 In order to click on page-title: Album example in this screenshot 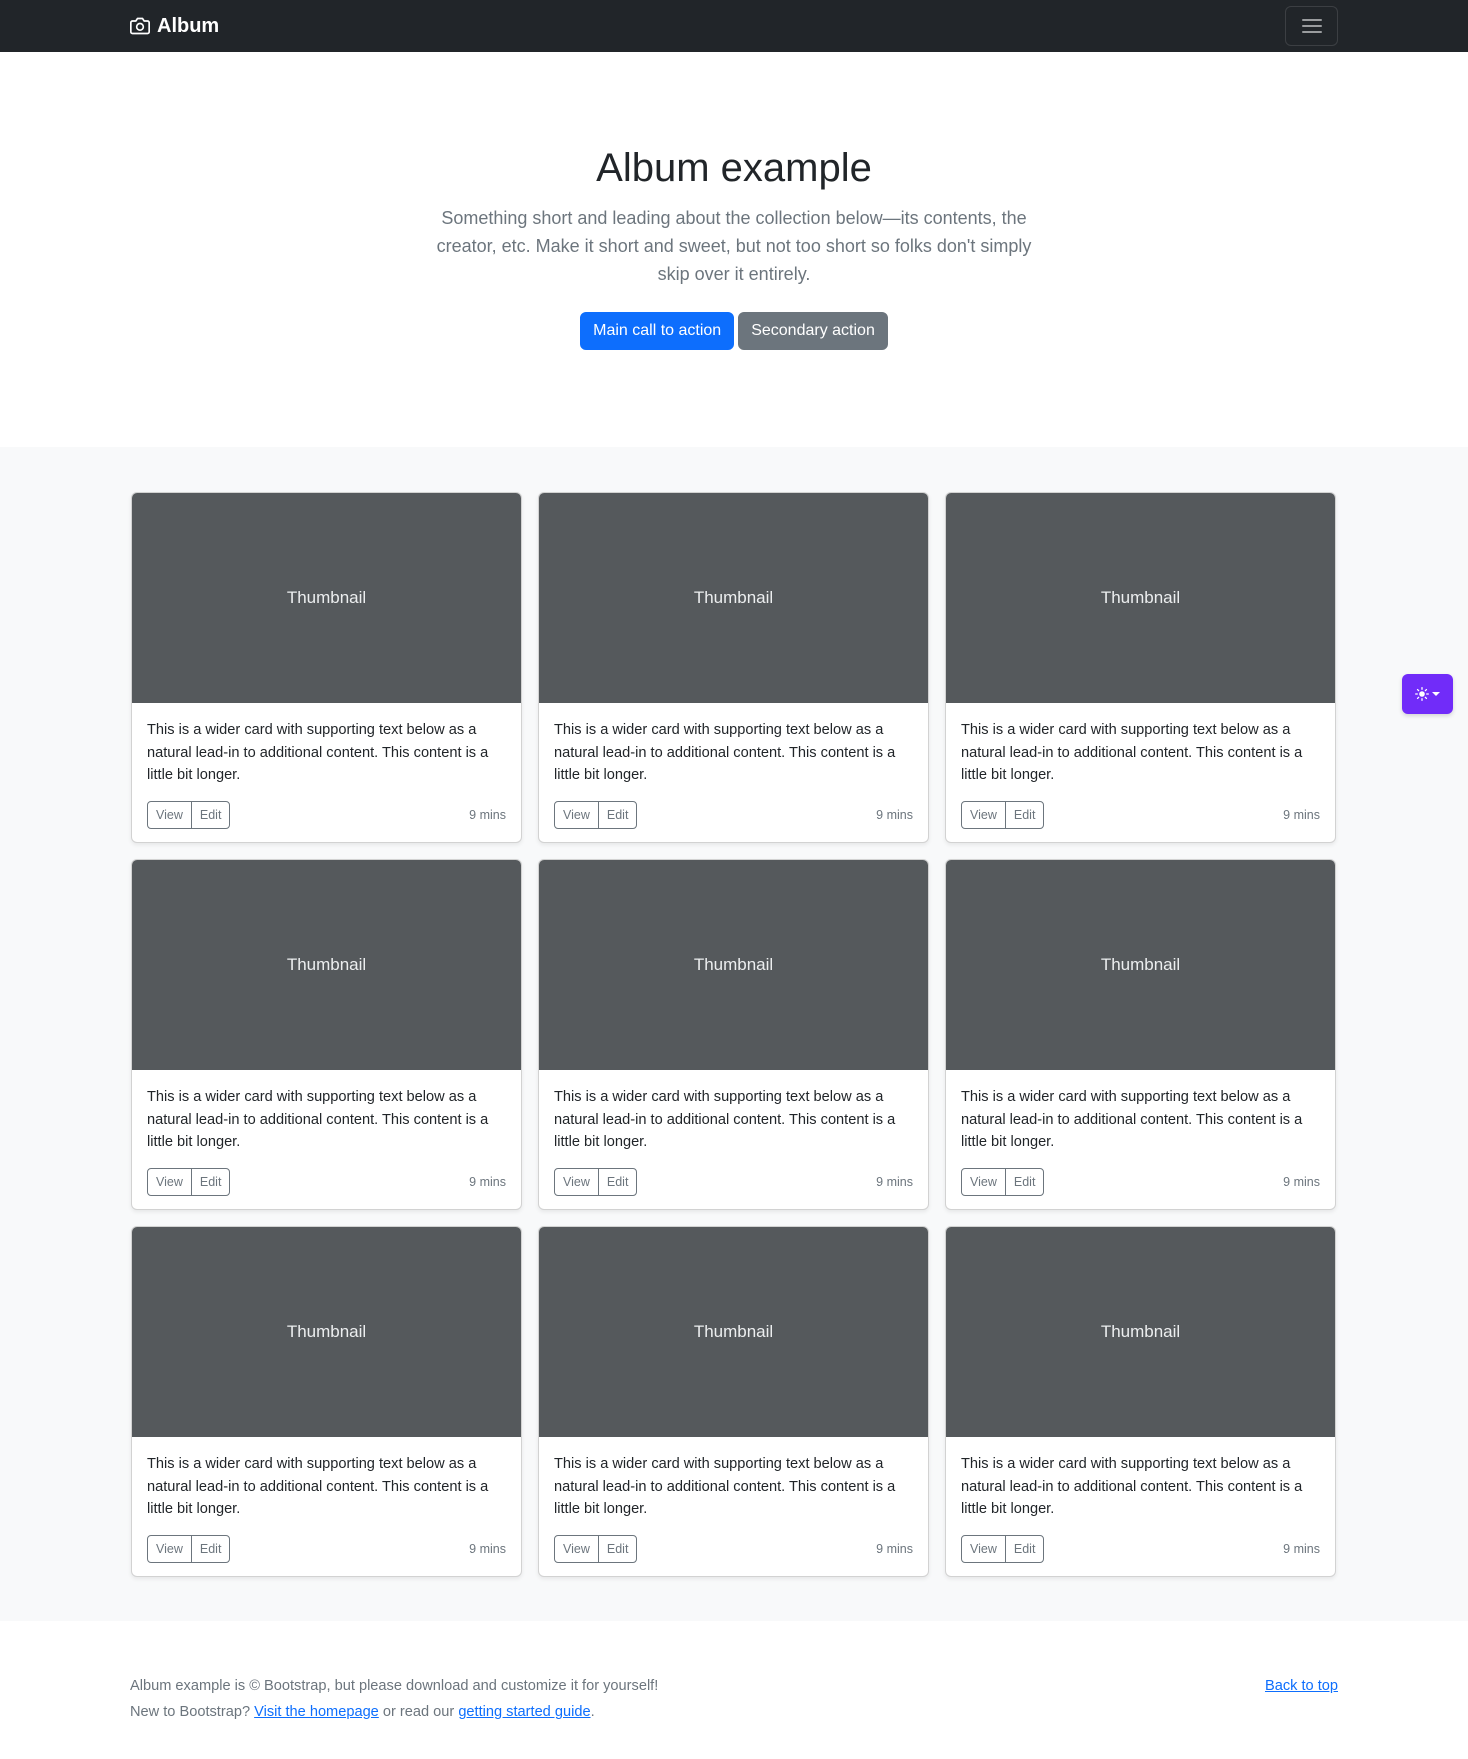, I will do `click(734, 168)`.